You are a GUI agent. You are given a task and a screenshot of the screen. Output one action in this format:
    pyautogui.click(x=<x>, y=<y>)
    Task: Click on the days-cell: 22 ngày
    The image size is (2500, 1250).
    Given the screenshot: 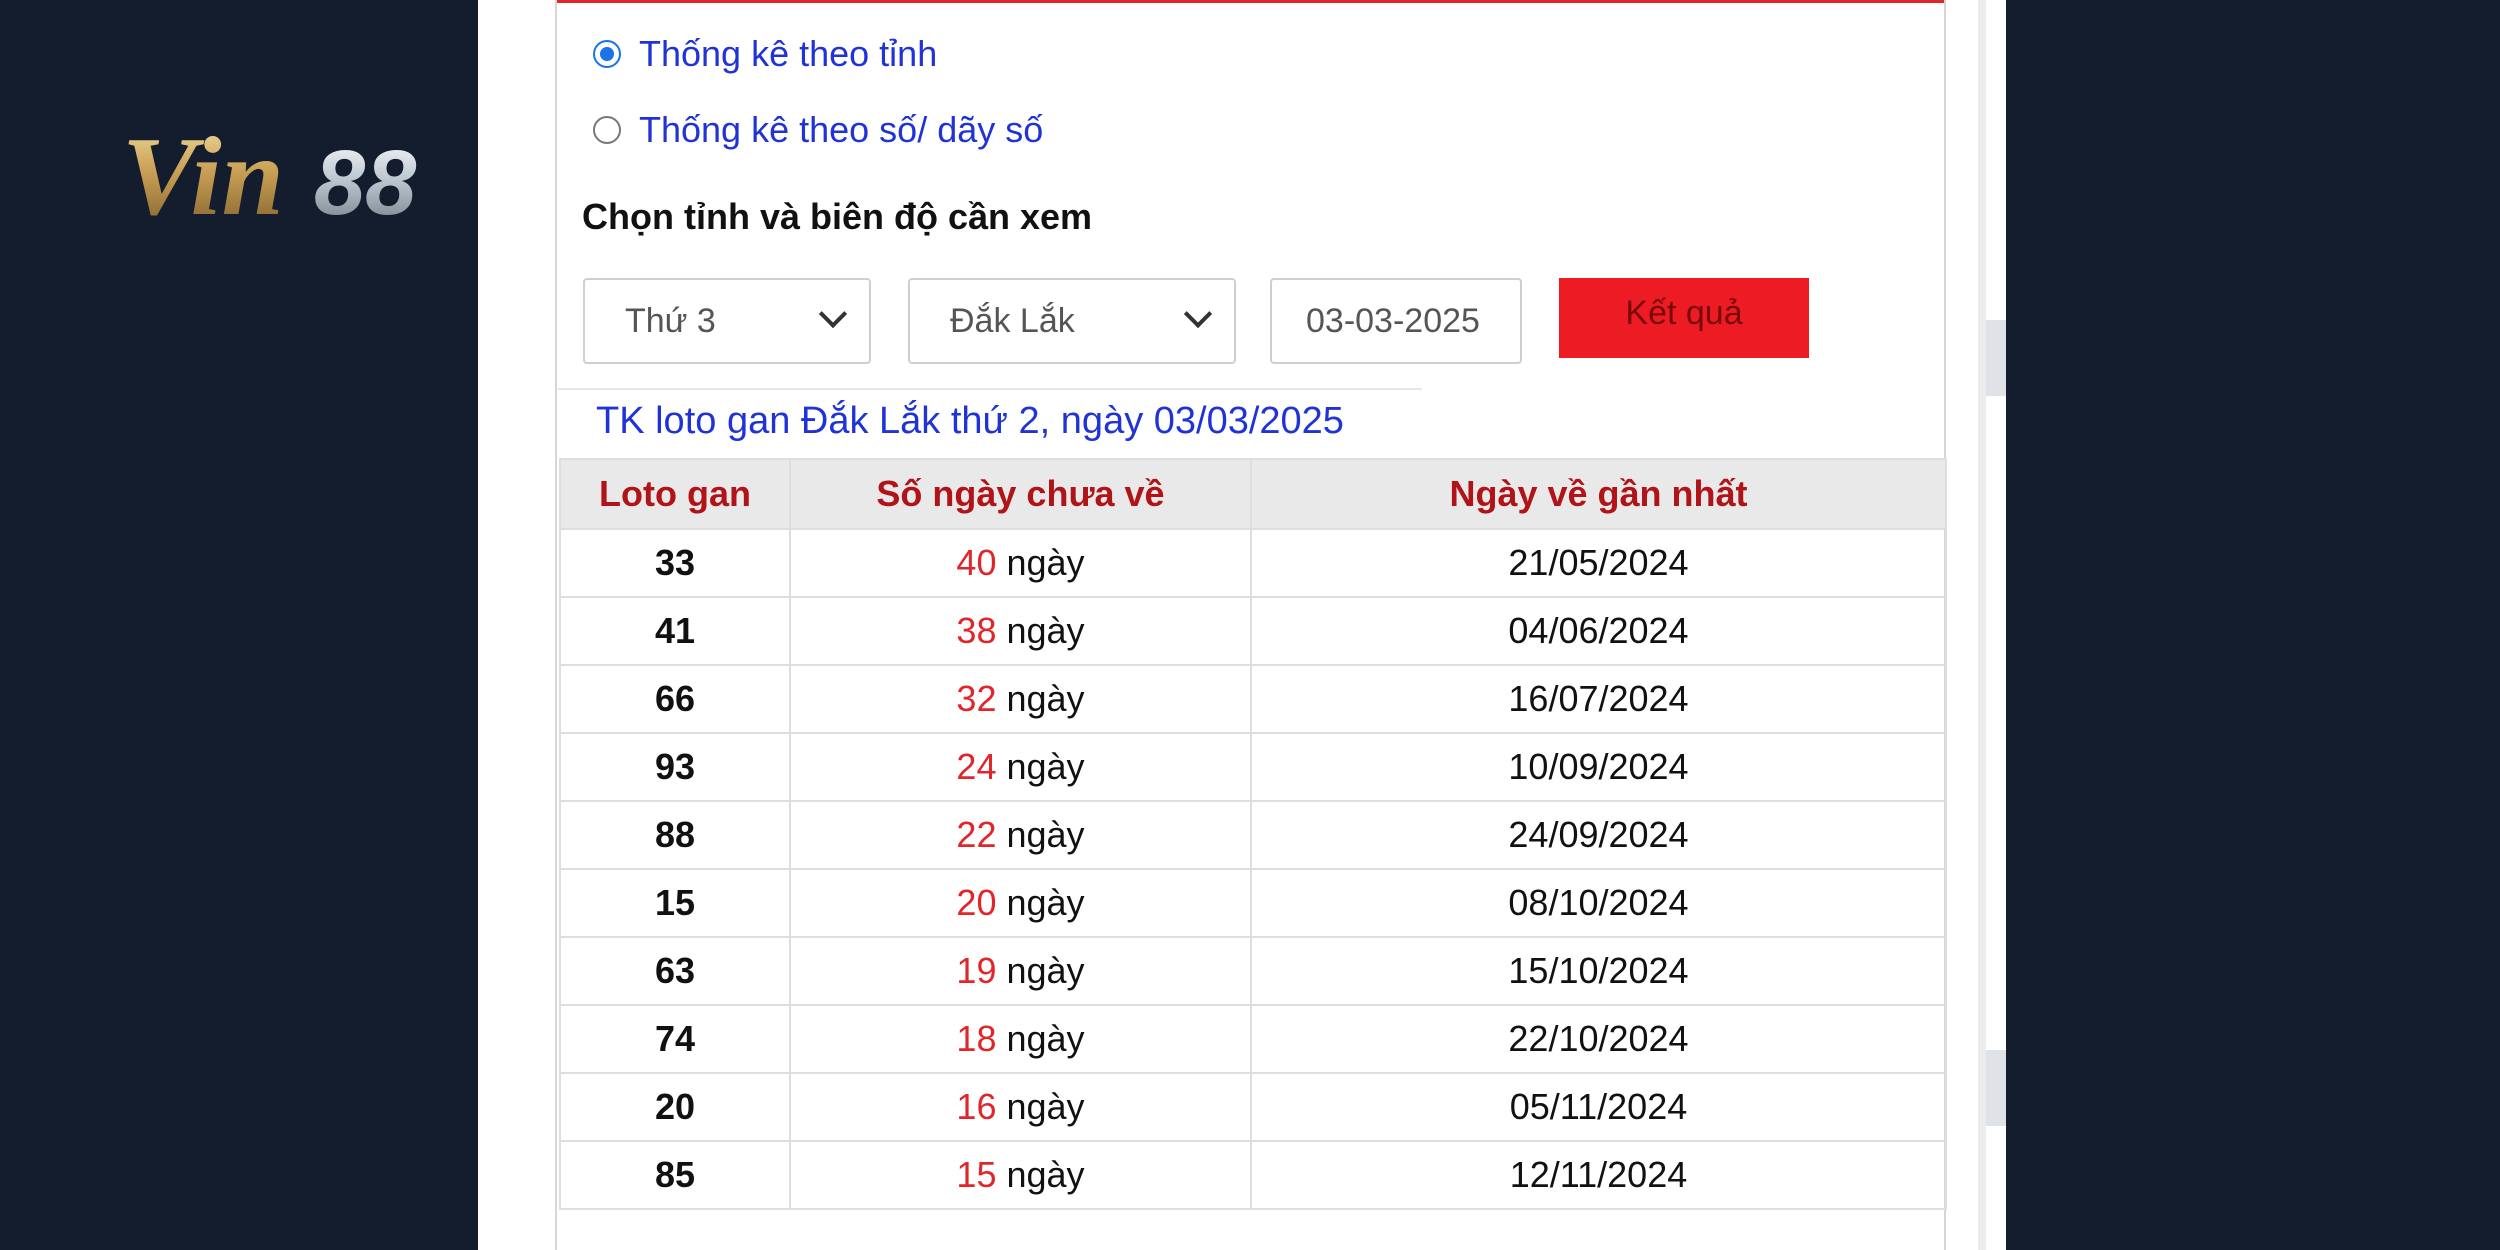 What is the action you would take?
    pyautogui.click(x=1020, y=835)
    